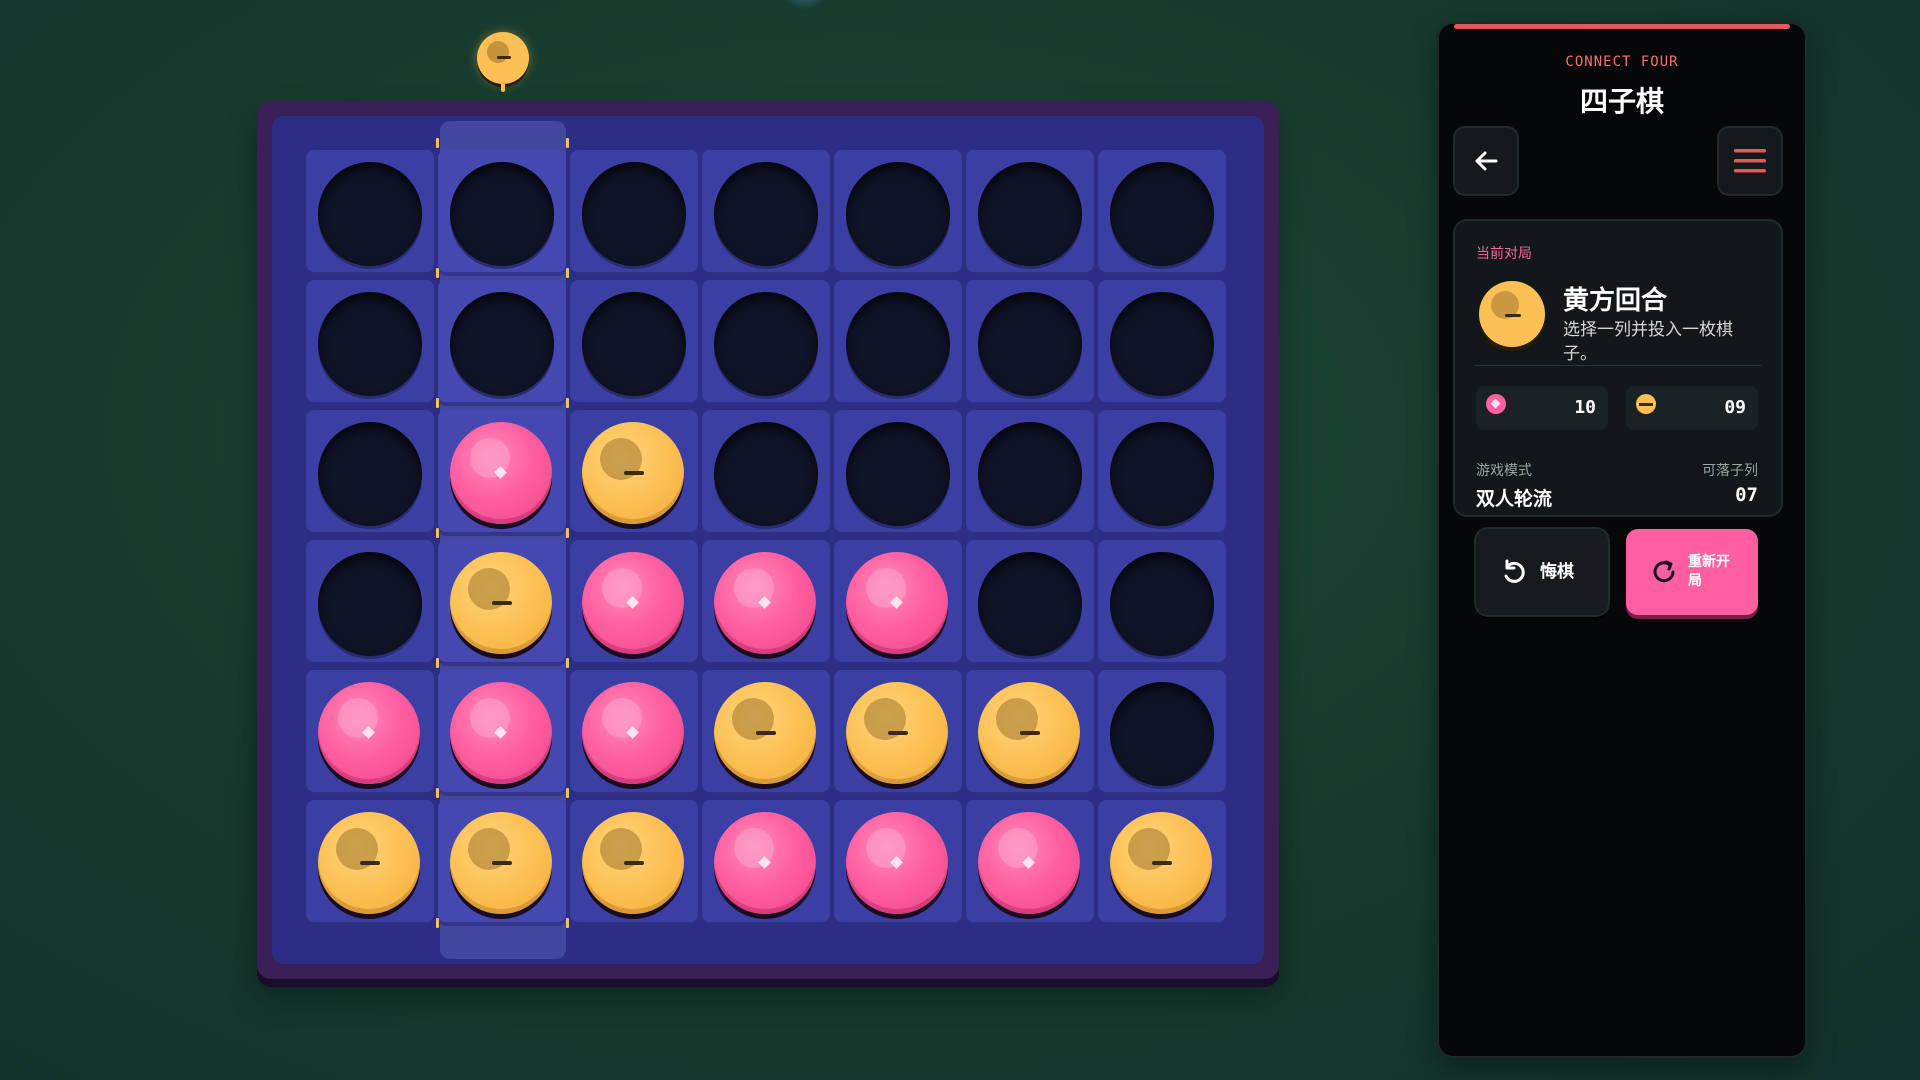 Image resolution: width=1920 pixels, height=1080 pixels. I want to click on undo-button: 悔棋, so click(1542, 572).